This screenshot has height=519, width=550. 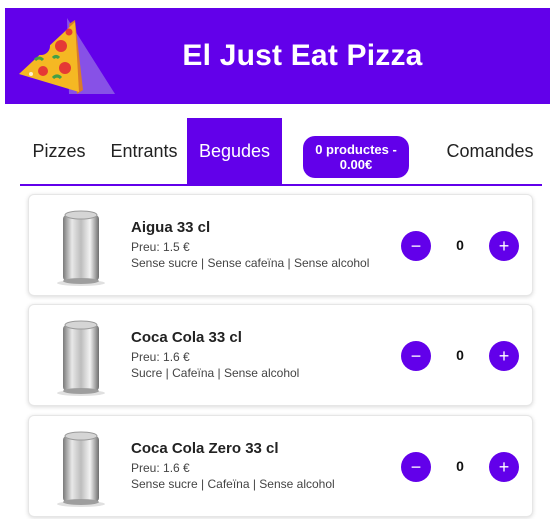 I want to click on tab-comandes: Comandes, so click(x=490, y=151).